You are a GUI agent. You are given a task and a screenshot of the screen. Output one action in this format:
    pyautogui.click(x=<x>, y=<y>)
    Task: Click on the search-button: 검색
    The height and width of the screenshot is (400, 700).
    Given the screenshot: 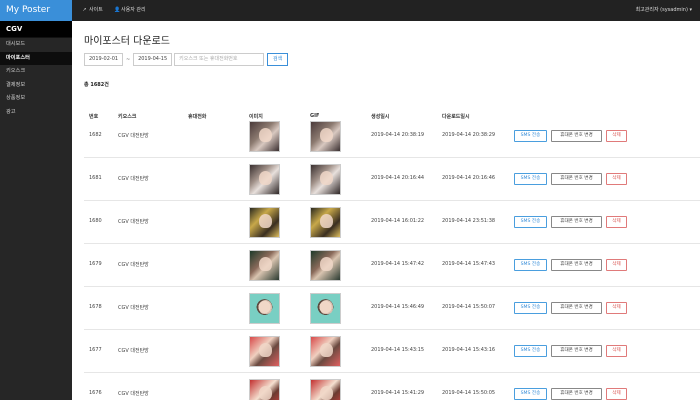 What is the action you would take?
    pyautogui.click(x=278, y=59)
    